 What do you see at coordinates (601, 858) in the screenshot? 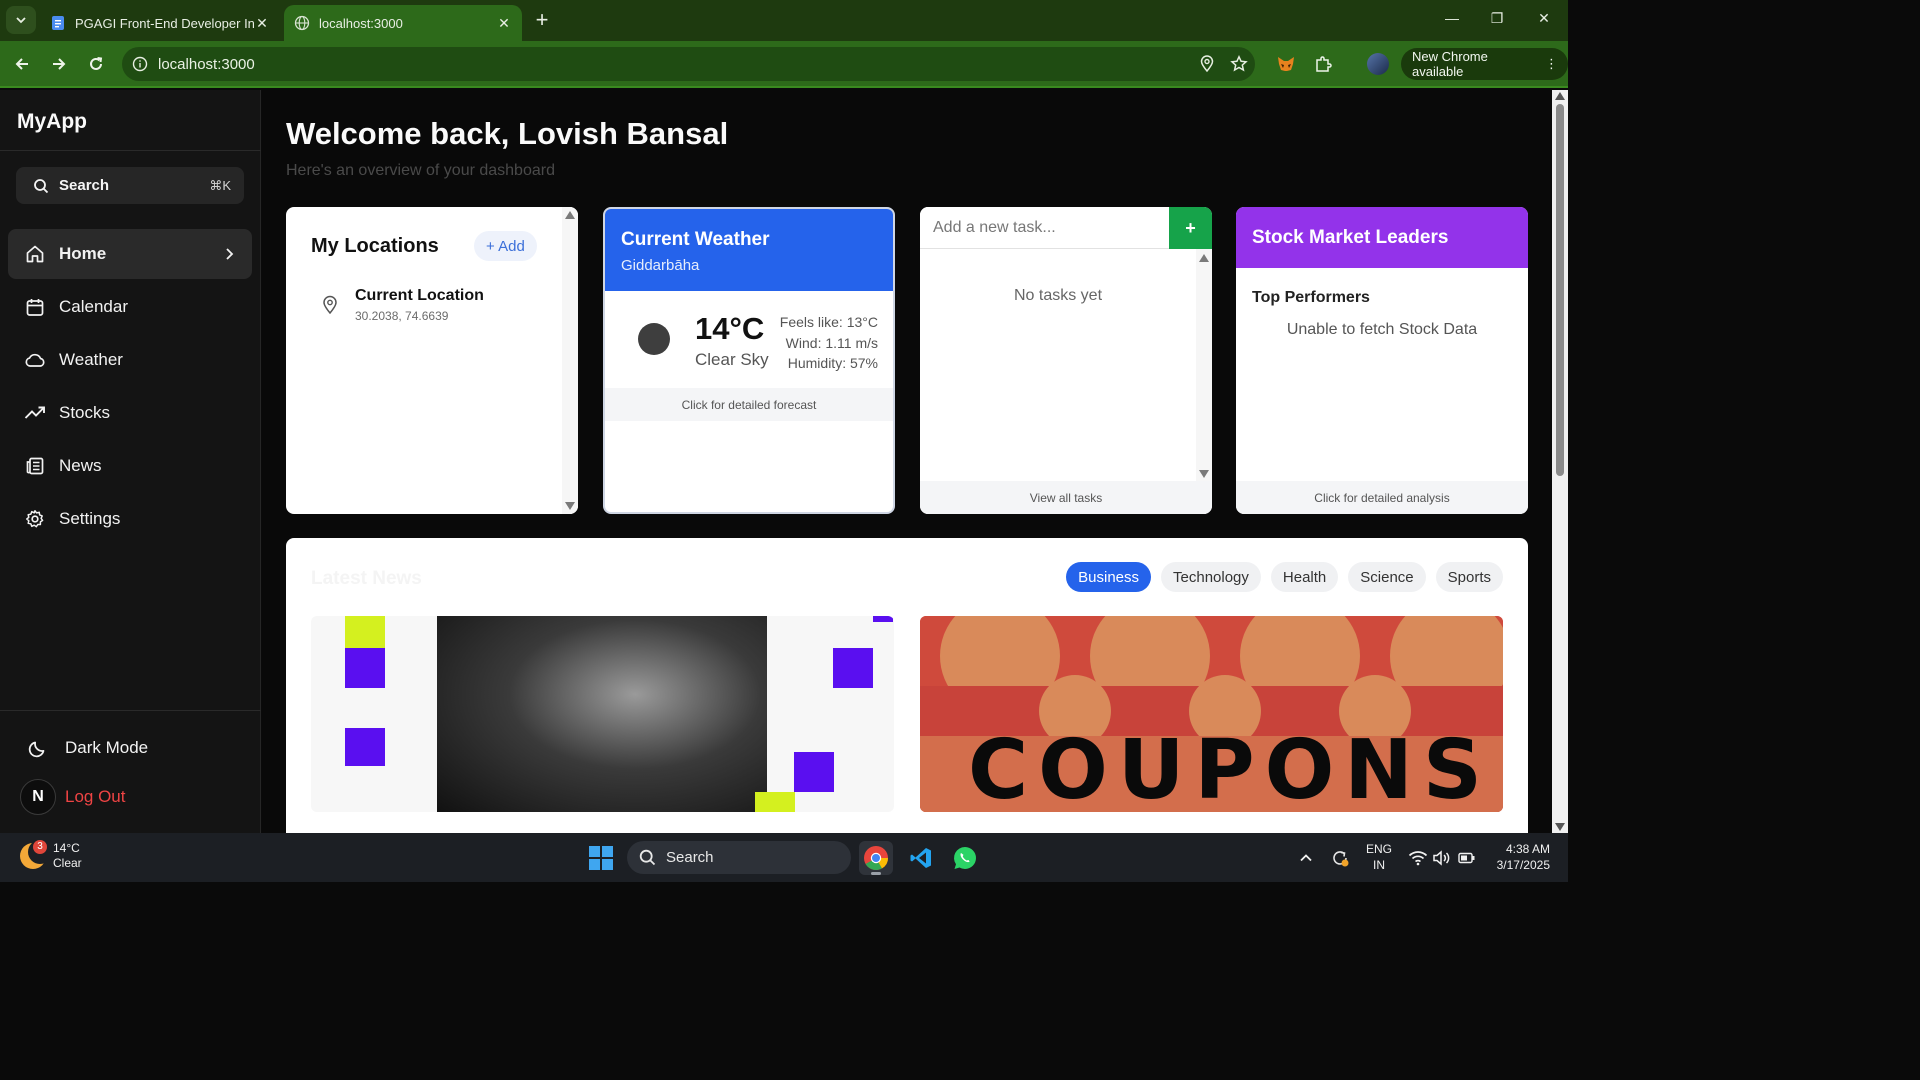
I see `windows-start-icon` at bounding box center [601, 858].